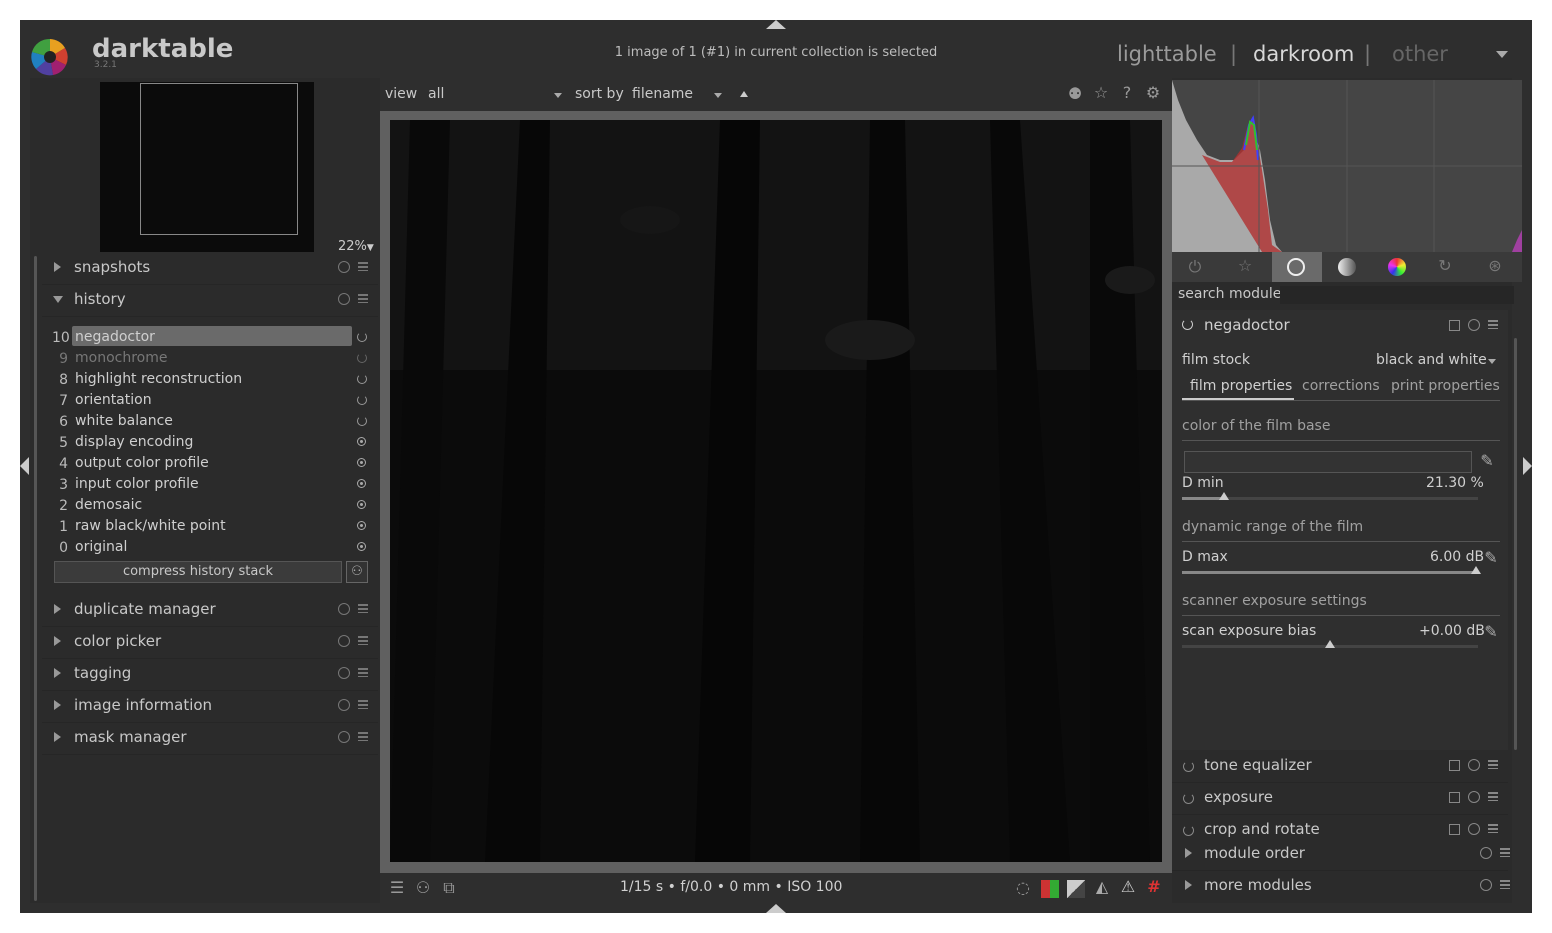 The width and height of the screenshot is (1552, 933). Describe the element at coordinates (1101, 93) in the screenshot. I see `star-icon: ☆` at that location.